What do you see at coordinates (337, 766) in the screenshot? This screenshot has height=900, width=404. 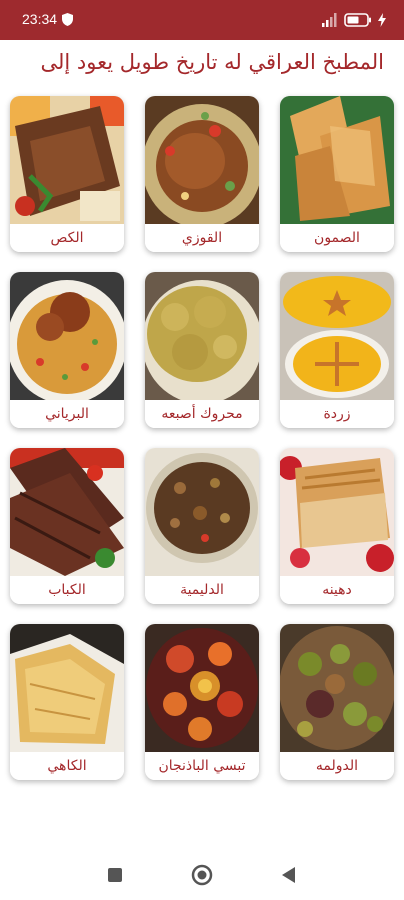 I see `dish-label: الدولمه` at bounding box center [337, 766].